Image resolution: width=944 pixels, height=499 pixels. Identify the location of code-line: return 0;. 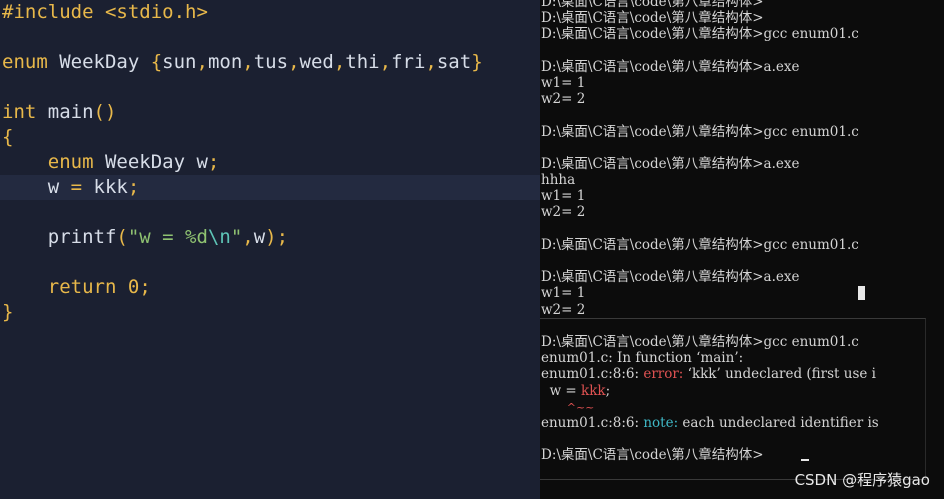
(271, 287).